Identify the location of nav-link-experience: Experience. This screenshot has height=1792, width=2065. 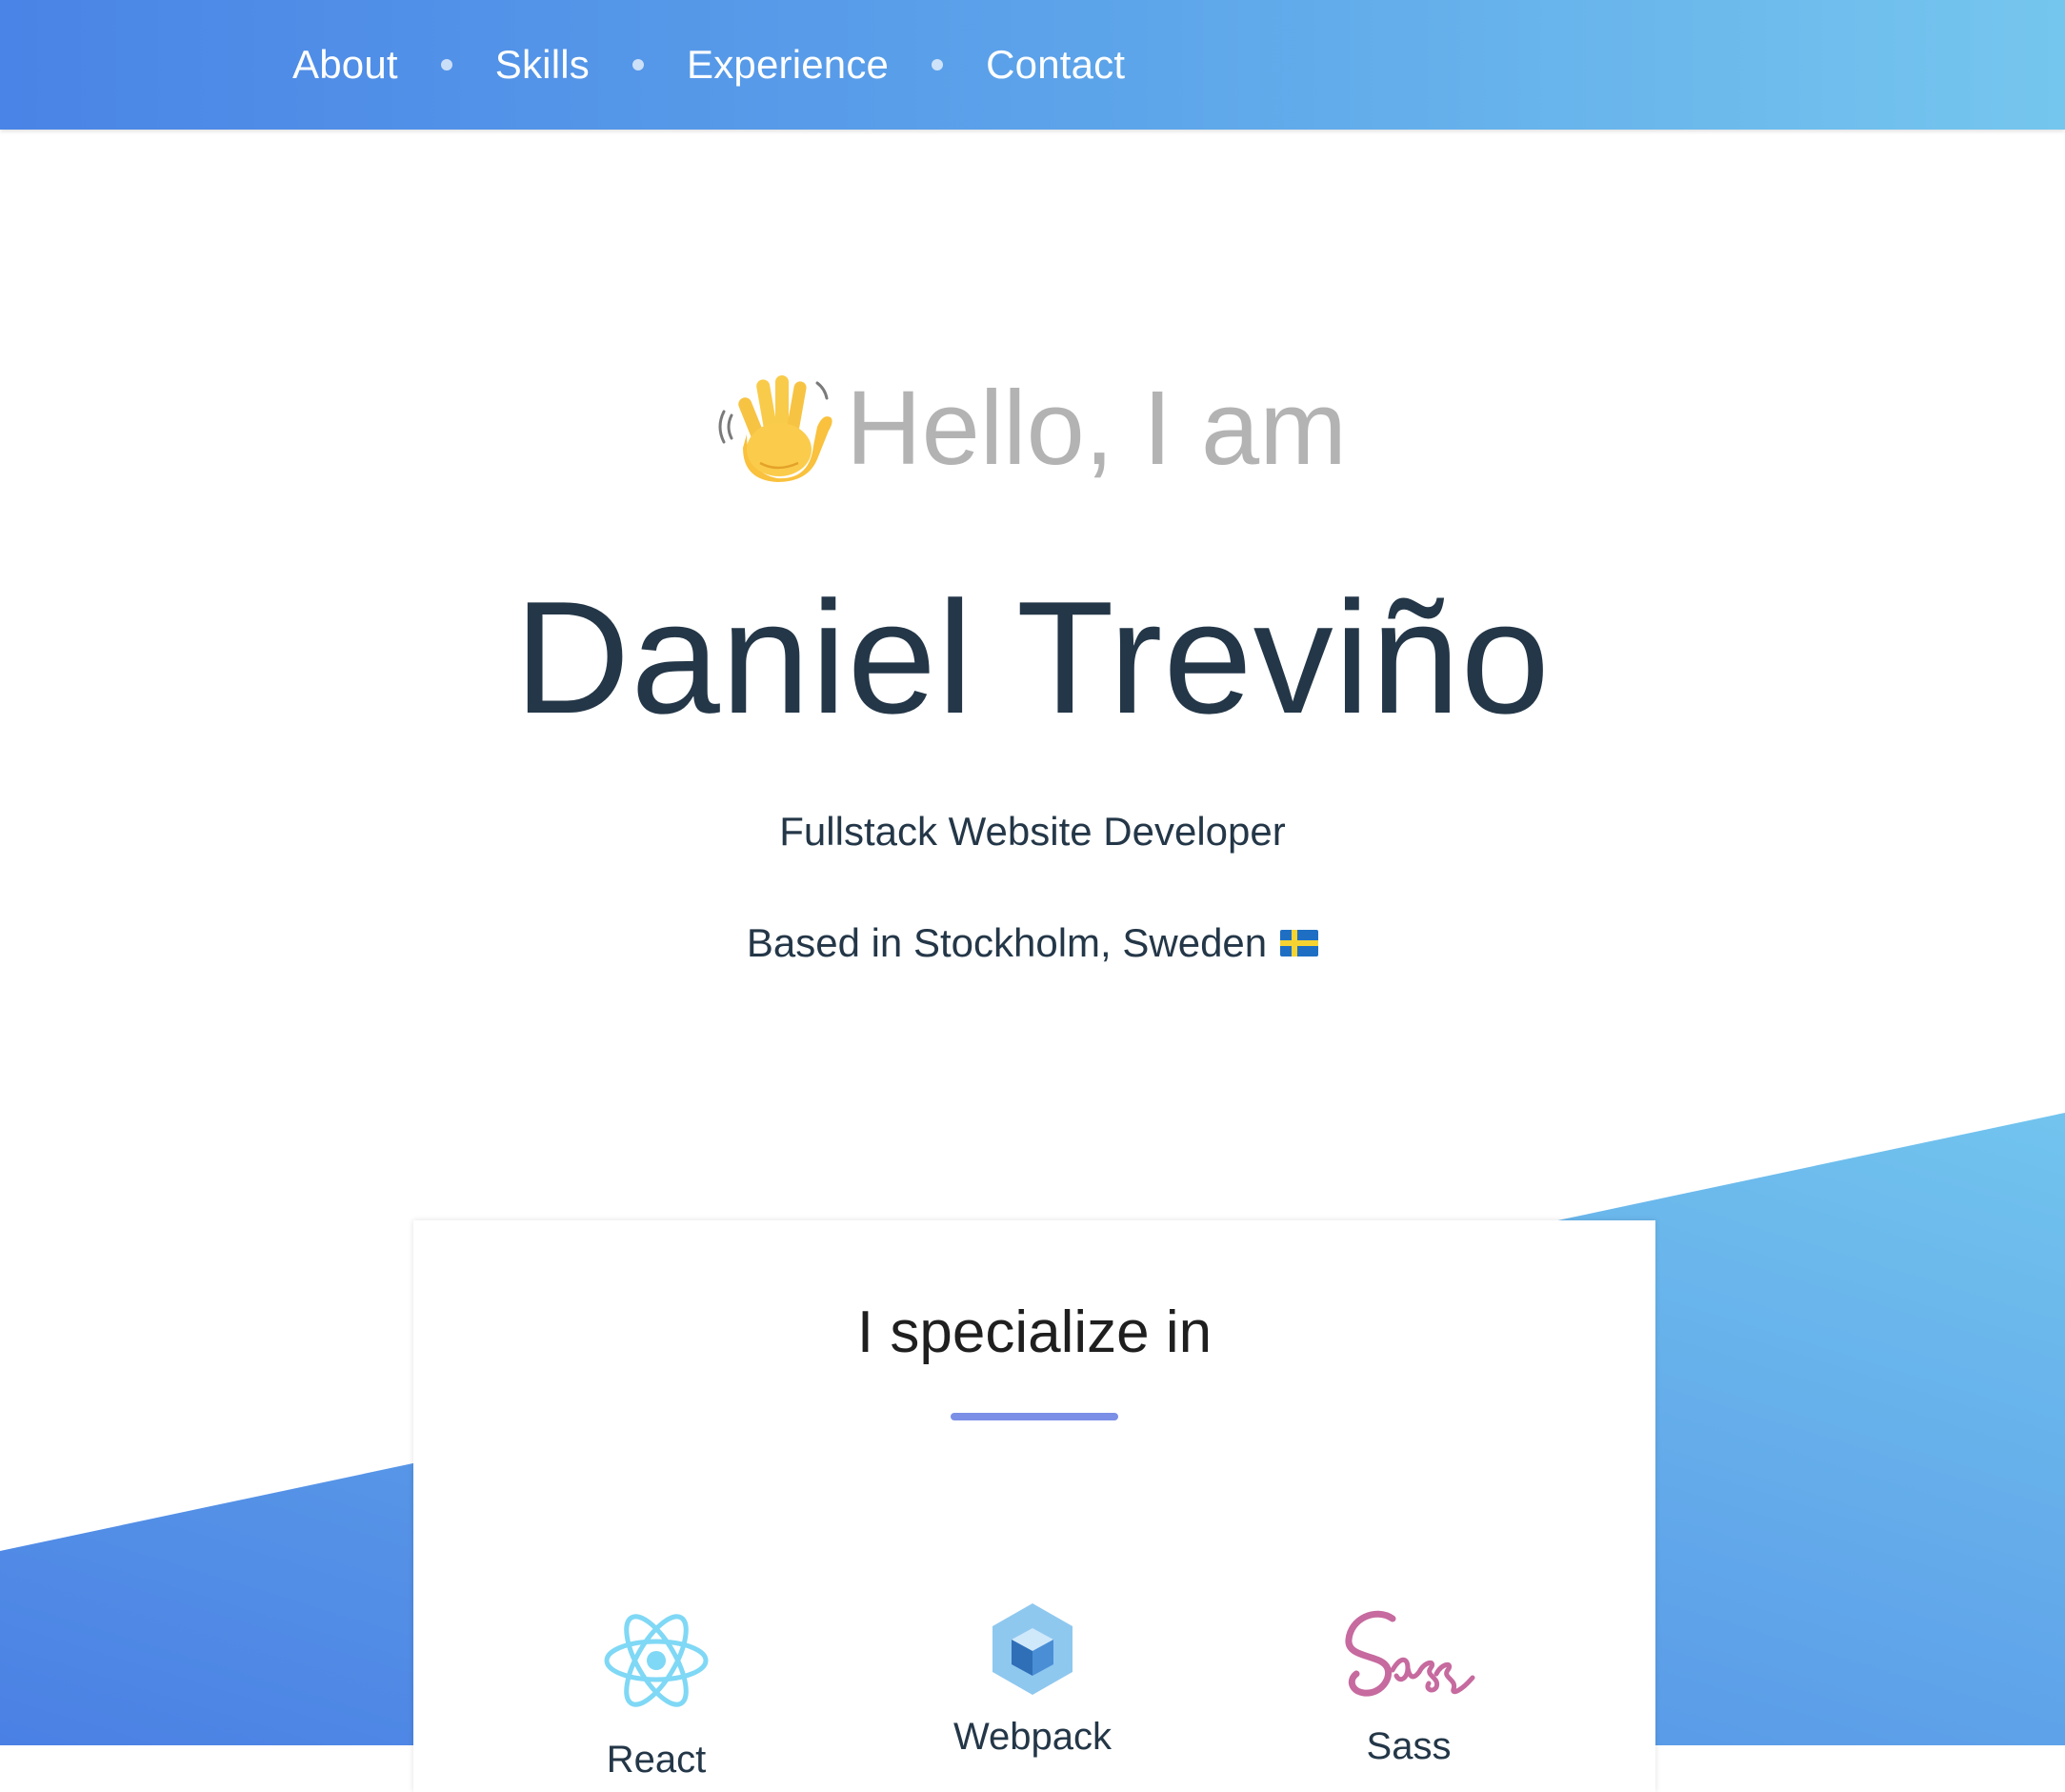
(788, 65).